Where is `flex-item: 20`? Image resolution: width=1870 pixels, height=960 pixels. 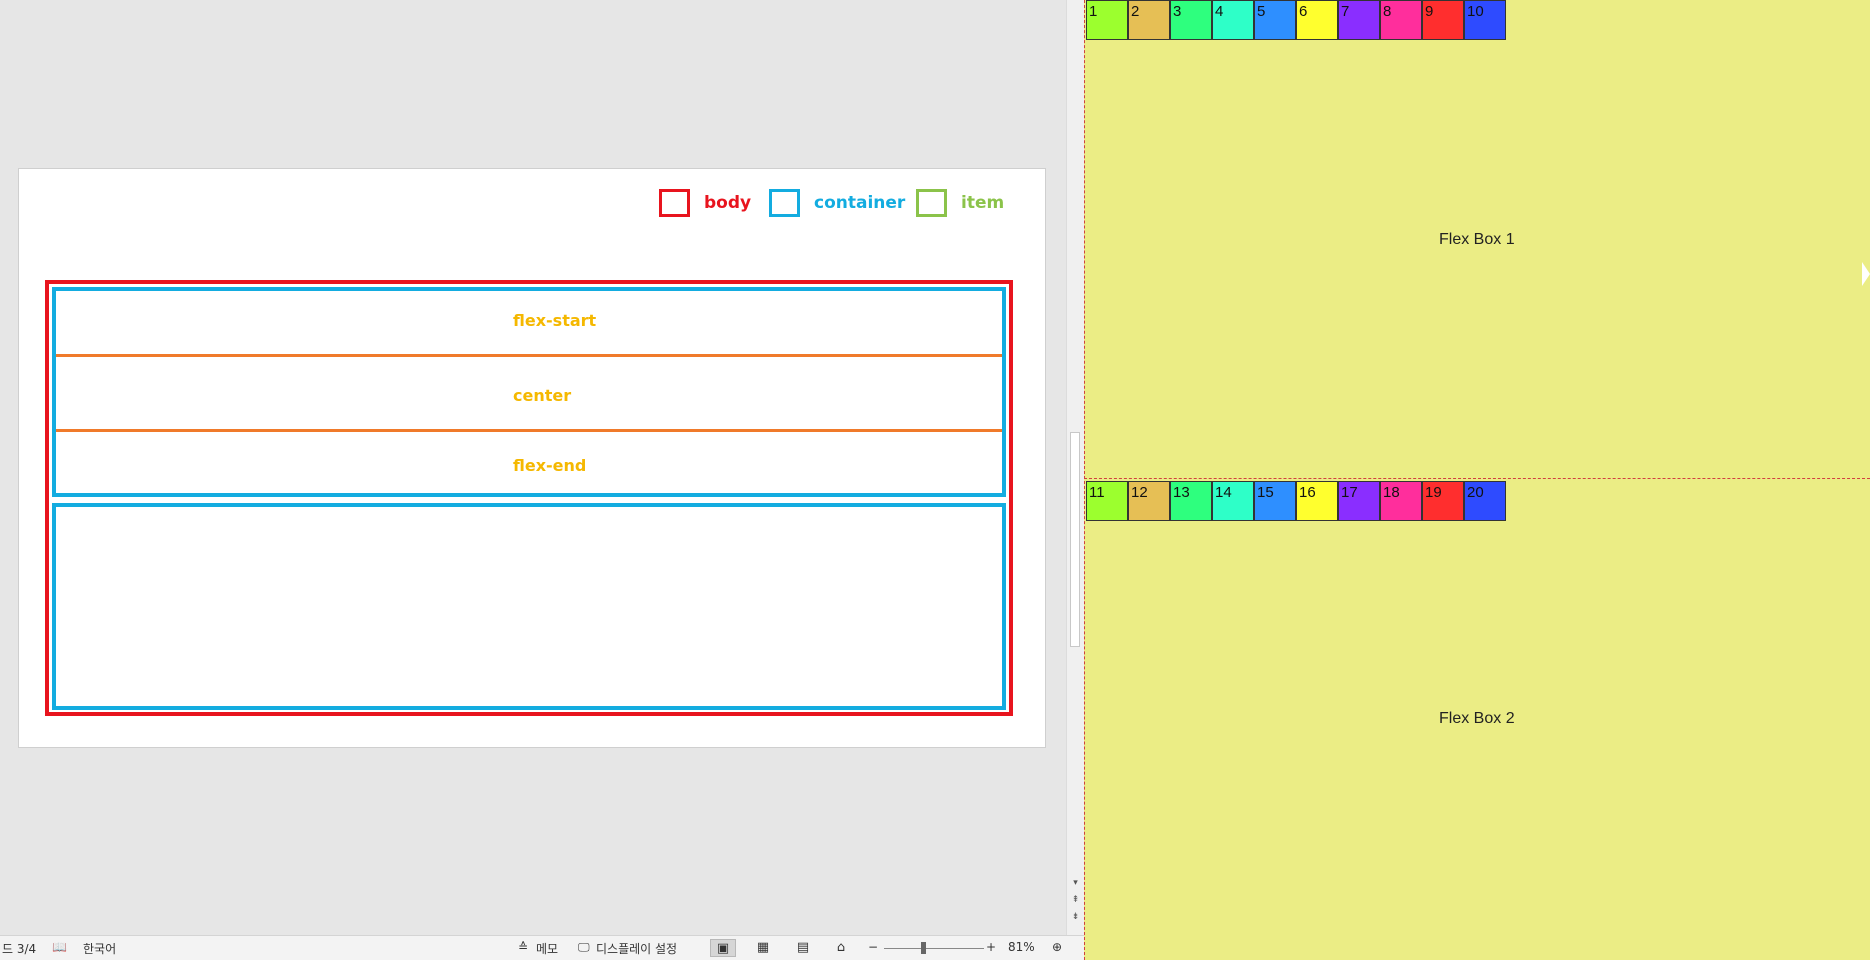
flex-item: 20 is located at coordinates (1485, 501).